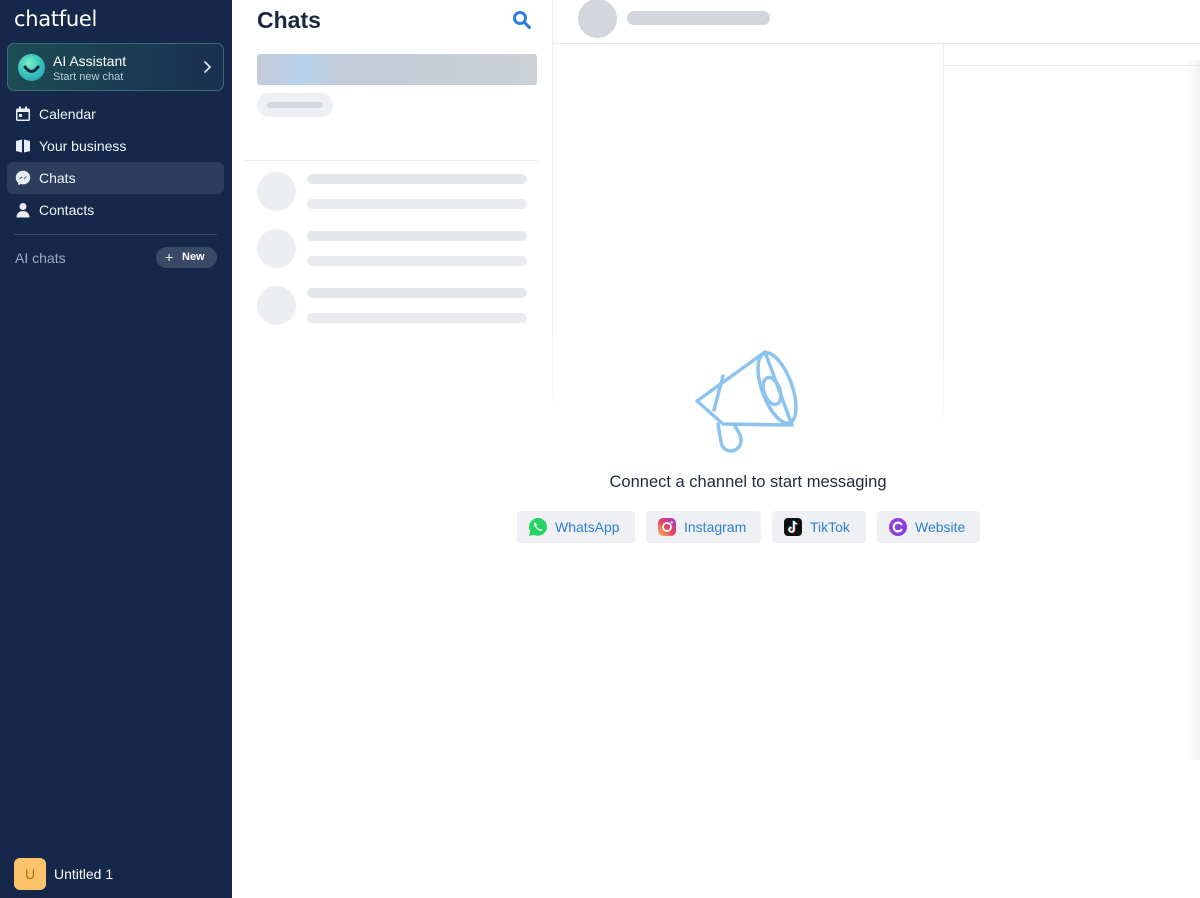 The width and height of the screenshot is (1200, 898). I want to click on connect-instagram-button: Instagram, so click(703, 527).